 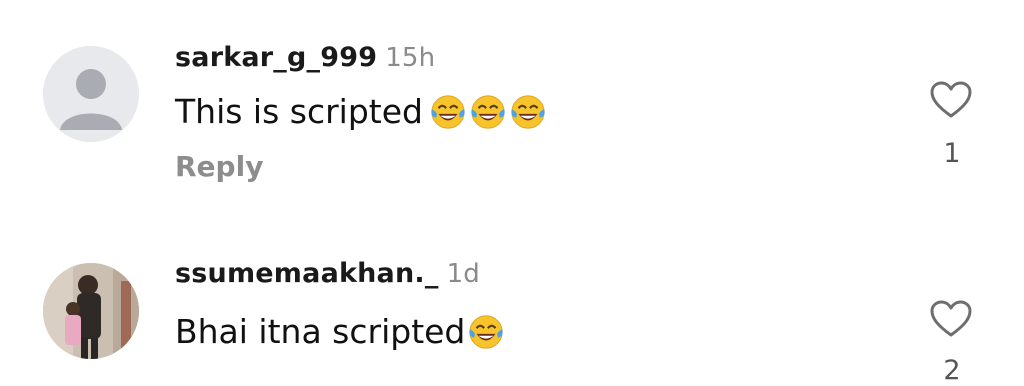 I want to click on comment-username: ssumemaakhan._ 1d, so click(x=327, y=273).